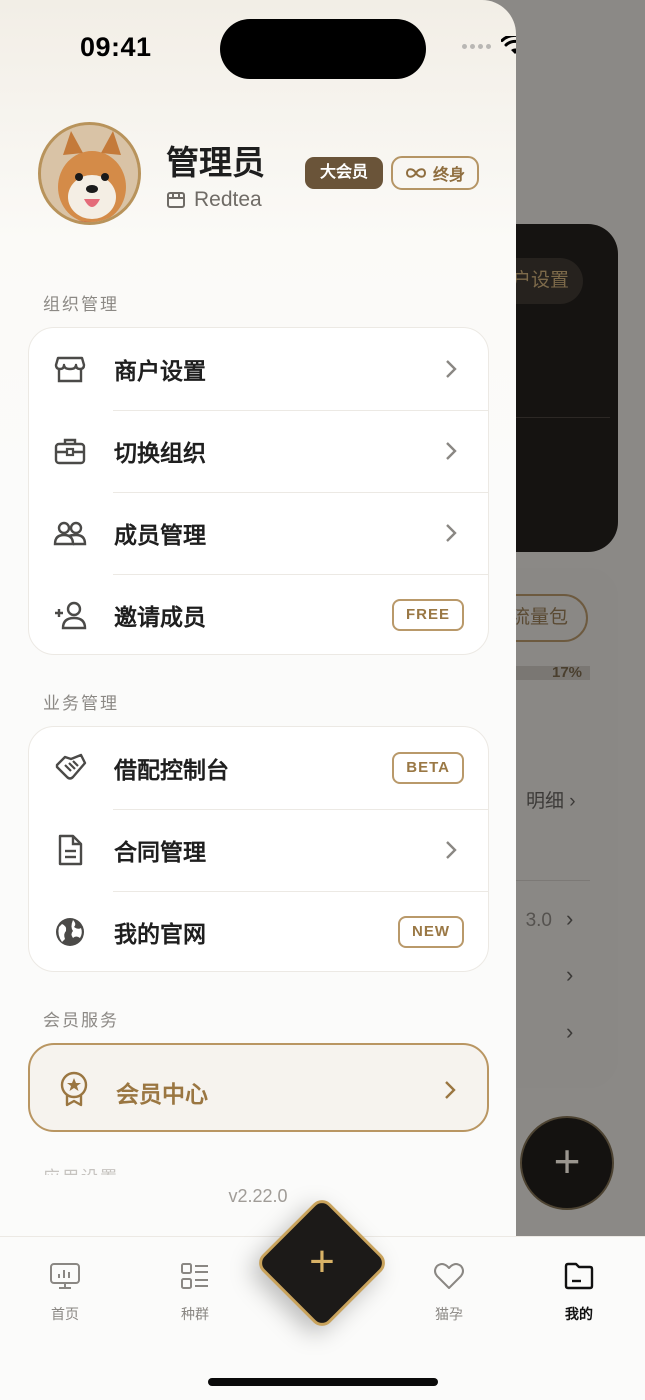 The height and width of the screenshot is (1400, 645). What do you see at coordinates (258, 768) in the screenshot?
I see `menu-item-lending-console: 借配控制台 BETA` at bounding box center [258, 768].